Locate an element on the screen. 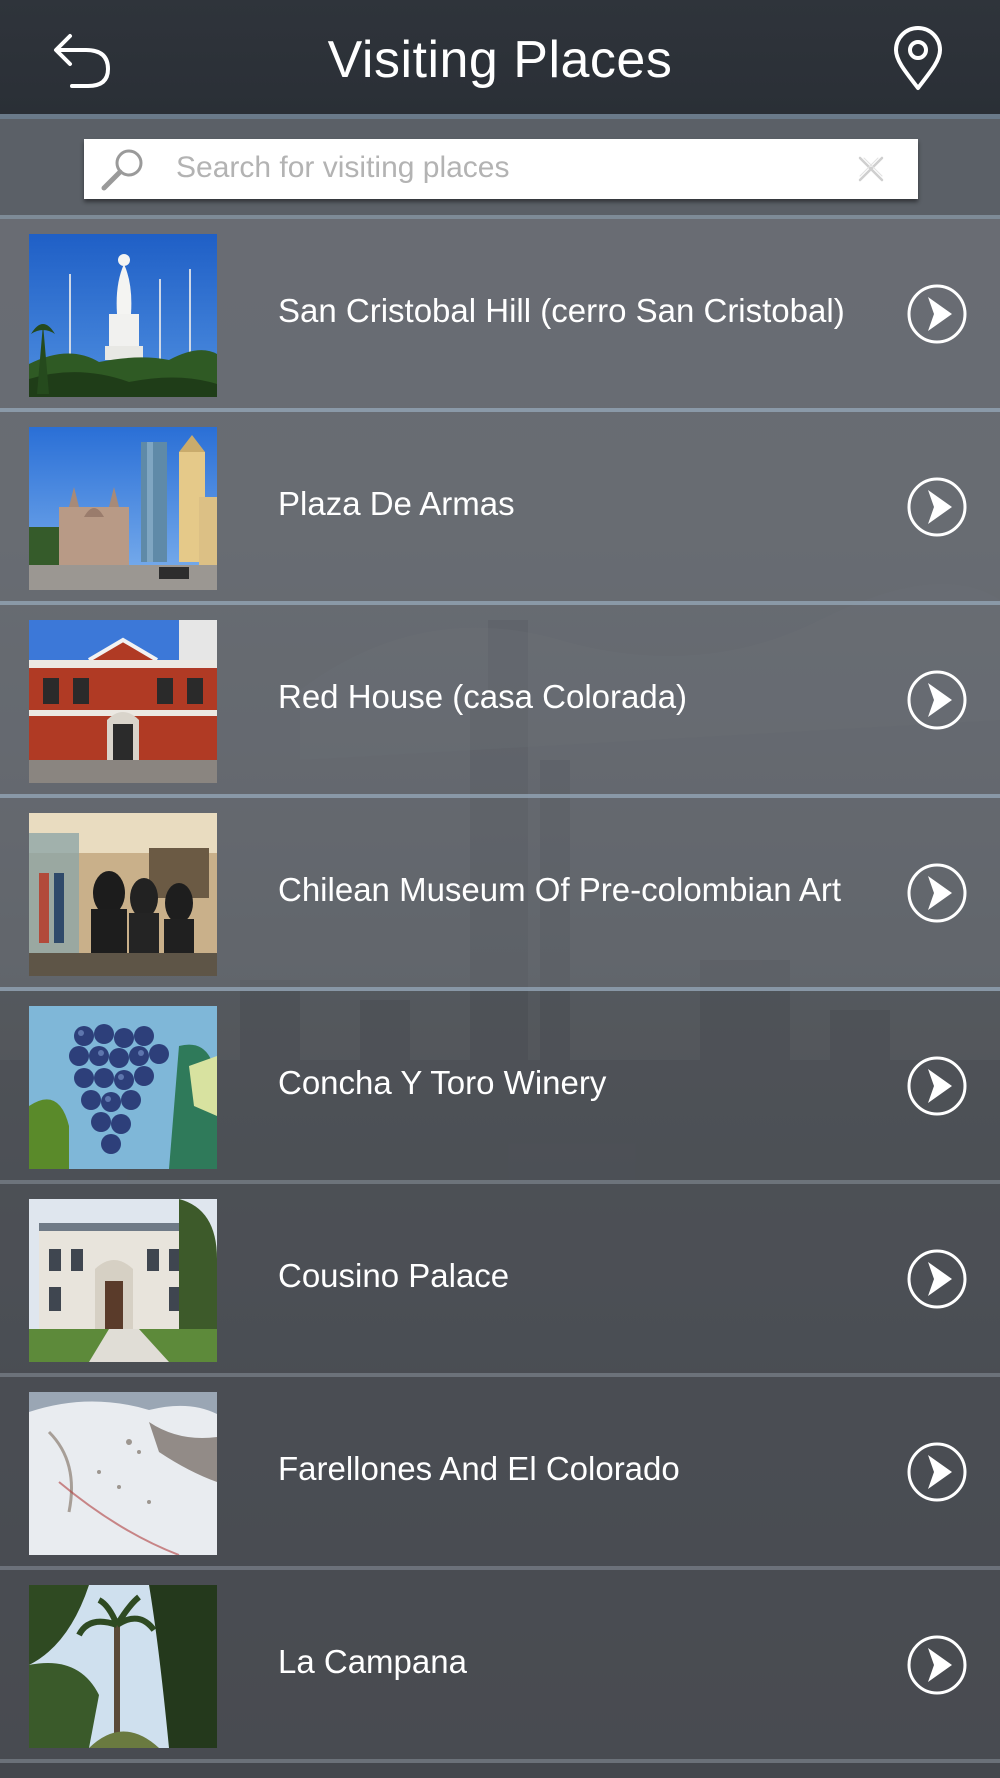  search-input: Search for visiting places is located at coordinates (501, 169).